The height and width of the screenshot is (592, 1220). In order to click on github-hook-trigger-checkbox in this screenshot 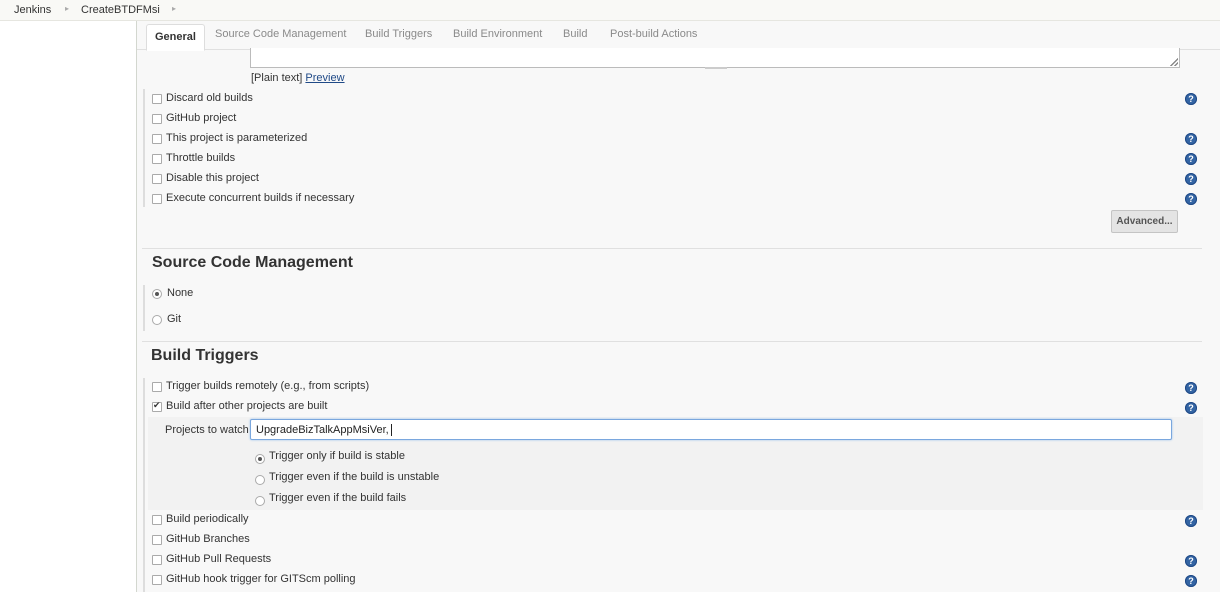, I will do `click(157, 580)`.